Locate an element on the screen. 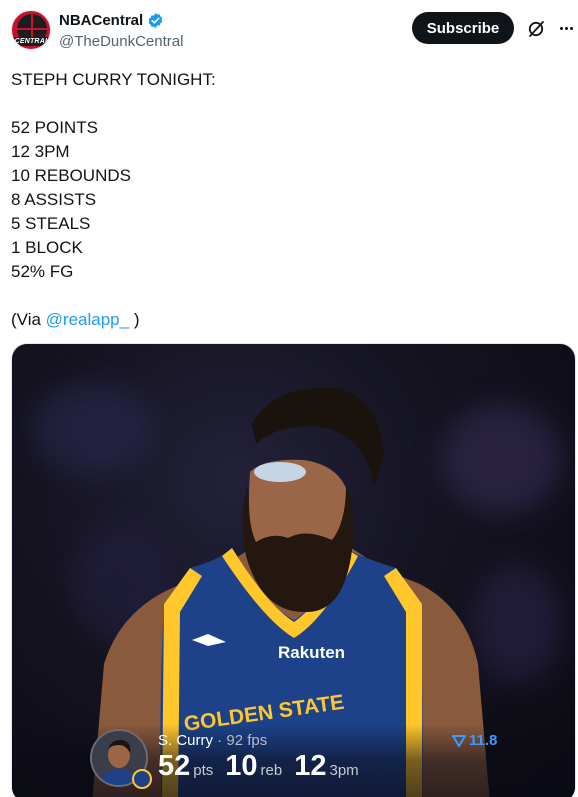 This screenshot has width=578, height=797. rebounds-label: reb is located at coordinates (271, 770).